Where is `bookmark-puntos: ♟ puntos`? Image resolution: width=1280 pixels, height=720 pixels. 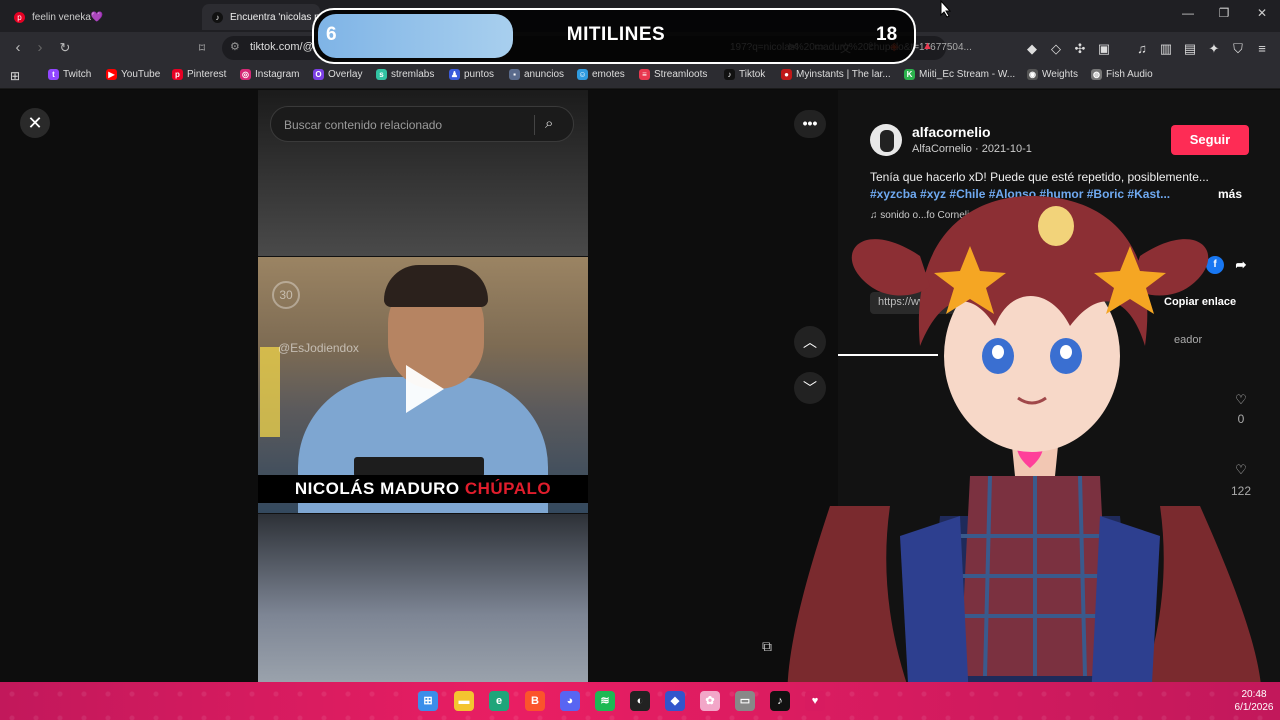 bookmark-puntos: ♟ puntos is located at coordinates (471, 74).